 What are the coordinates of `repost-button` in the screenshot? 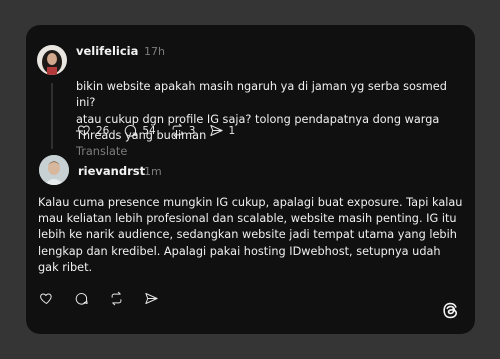 It's located at (116, 298).